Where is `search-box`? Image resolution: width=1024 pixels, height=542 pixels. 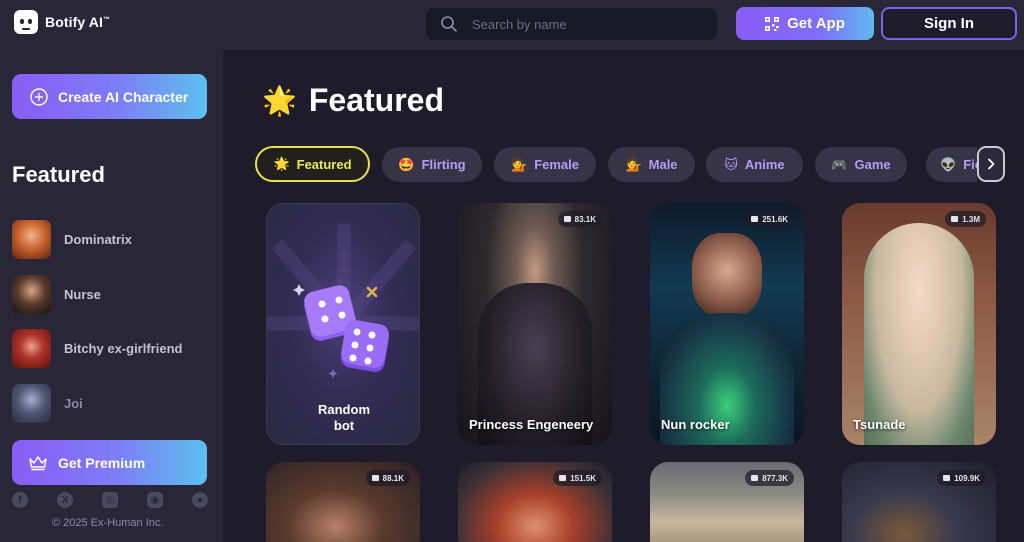 search-box is located at coordinates (571, 24).